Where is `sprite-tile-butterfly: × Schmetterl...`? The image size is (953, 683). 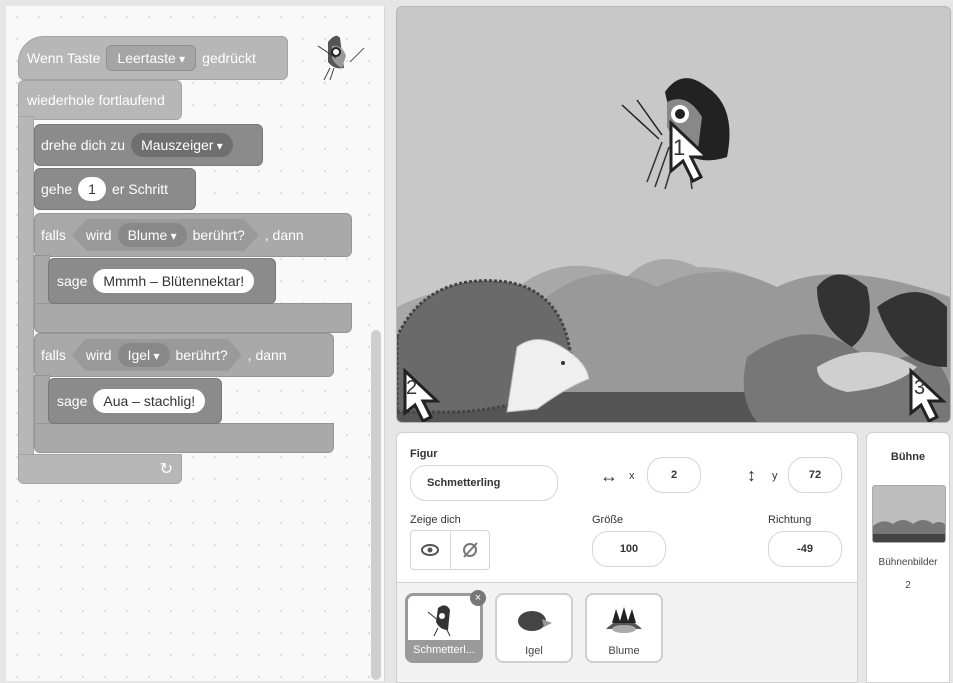 sprite-tile-butterfly: × Schmetterl... is located at coordinates (445, 626).